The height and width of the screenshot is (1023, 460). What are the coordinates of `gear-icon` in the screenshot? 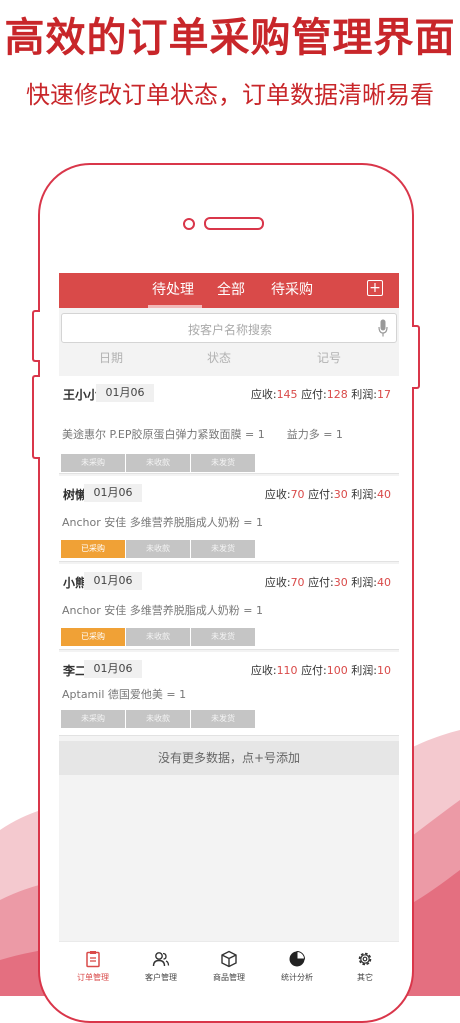 It's located at (365, 959).